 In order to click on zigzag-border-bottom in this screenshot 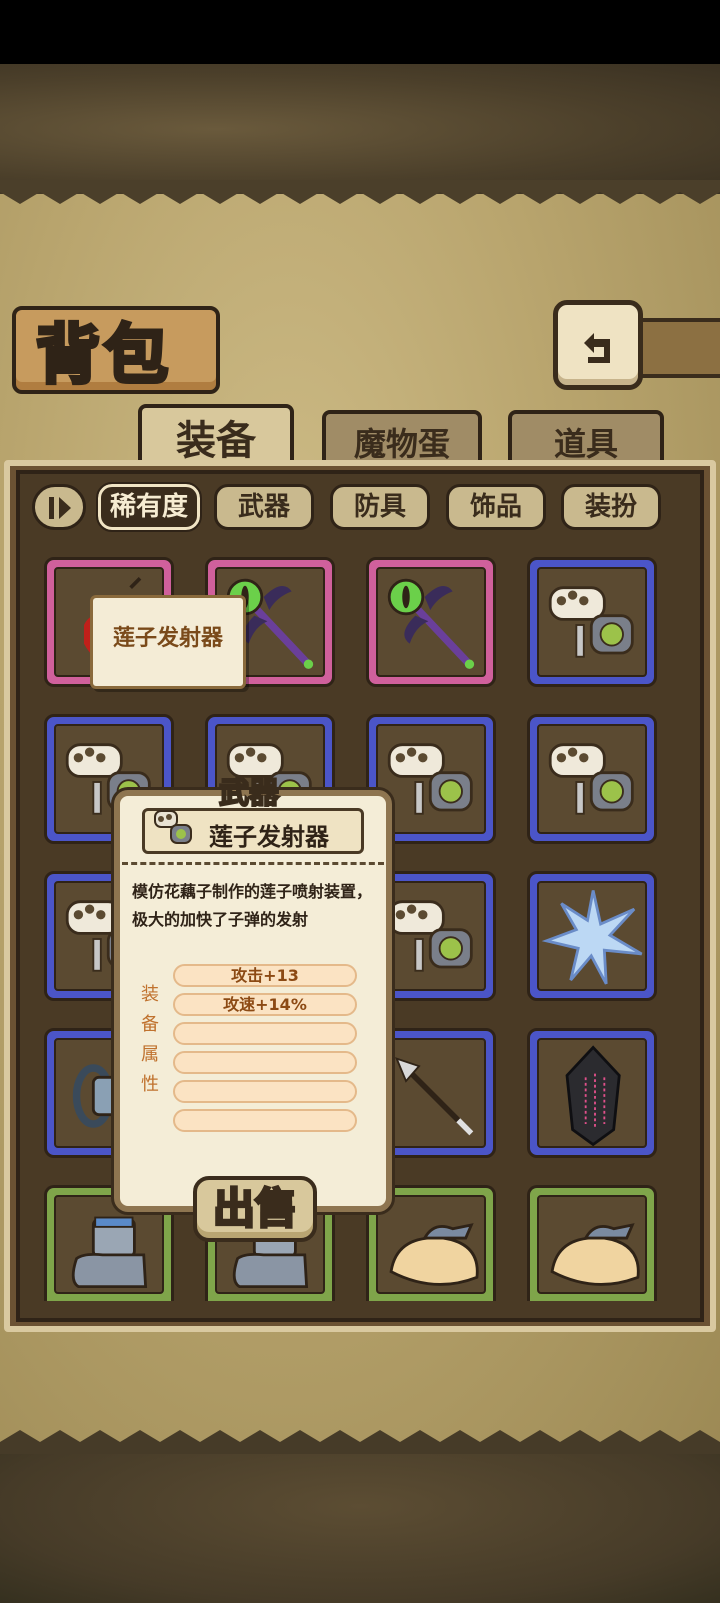, I will do `click(360, 1442)`.